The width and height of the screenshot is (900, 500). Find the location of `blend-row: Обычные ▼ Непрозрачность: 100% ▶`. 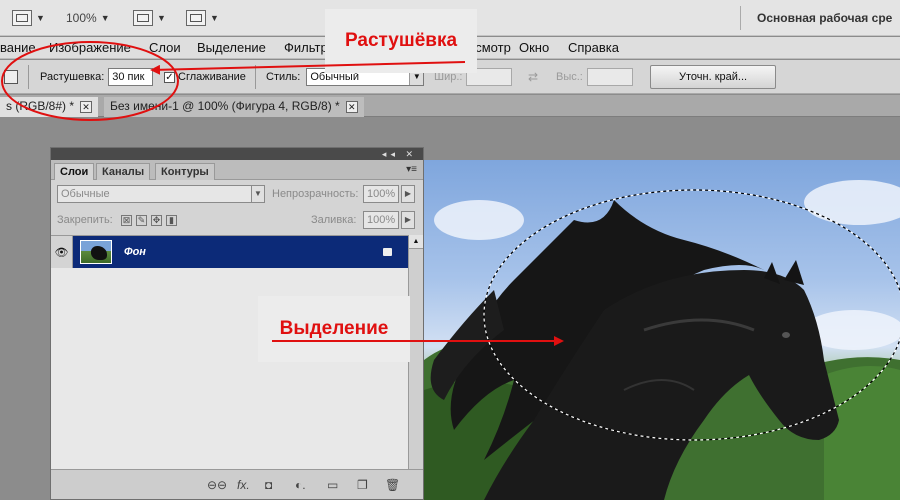

blend-row: Обычные ▼ Непрозрачность: 100% ▶ is located at coordinates (237, 194).